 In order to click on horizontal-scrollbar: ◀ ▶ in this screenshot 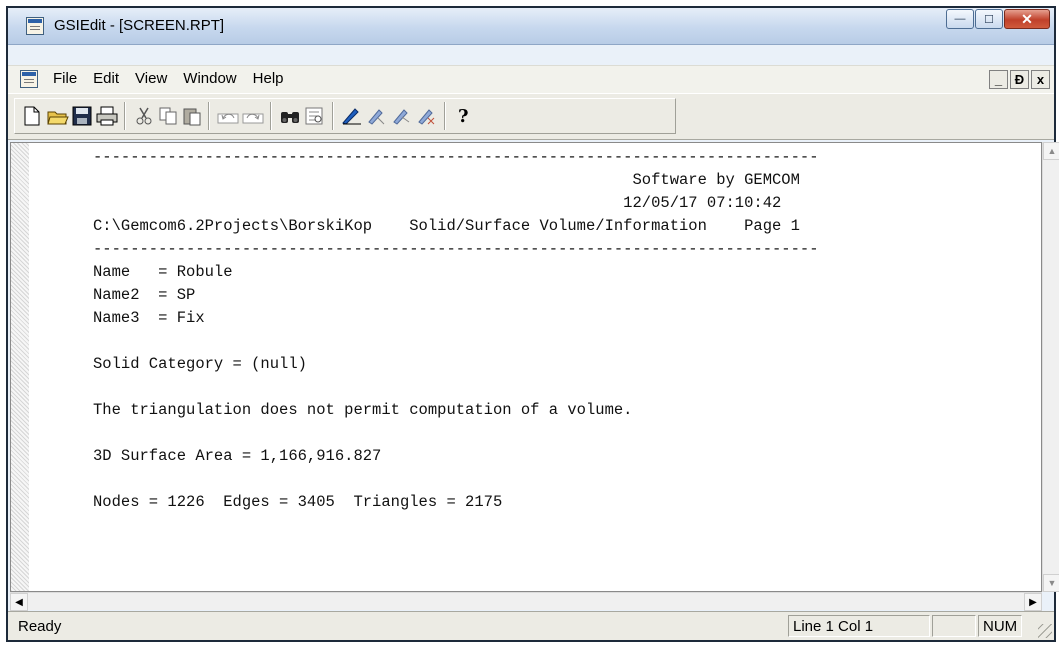, I will do `click(526, 601)`.